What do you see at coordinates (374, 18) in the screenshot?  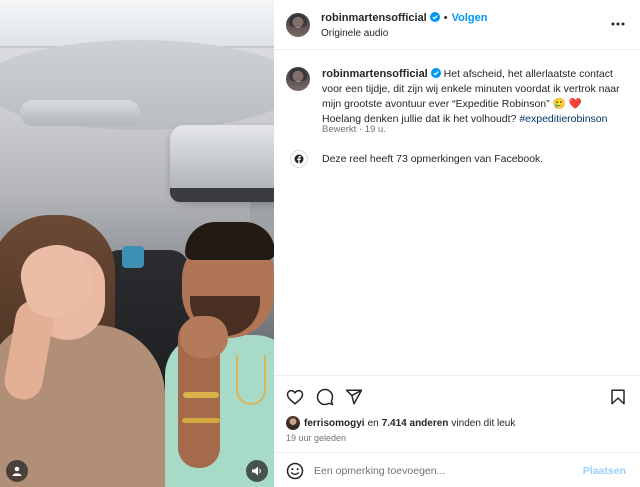 I see `header-username: robinmartensofficial` at bounding box center [374, 18].